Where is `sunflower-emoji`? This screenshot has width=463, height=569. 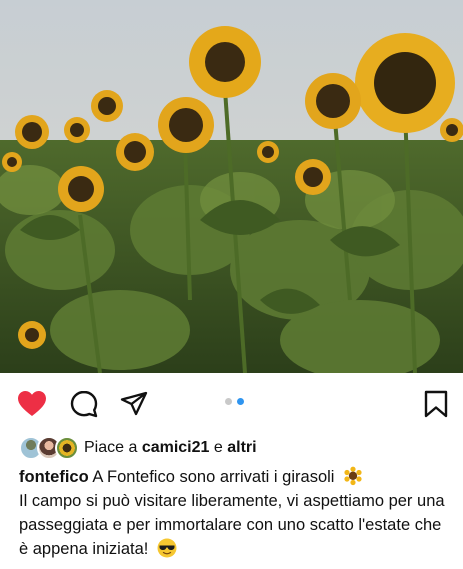
sunflower-emoji is located at coordinates (353, 476).